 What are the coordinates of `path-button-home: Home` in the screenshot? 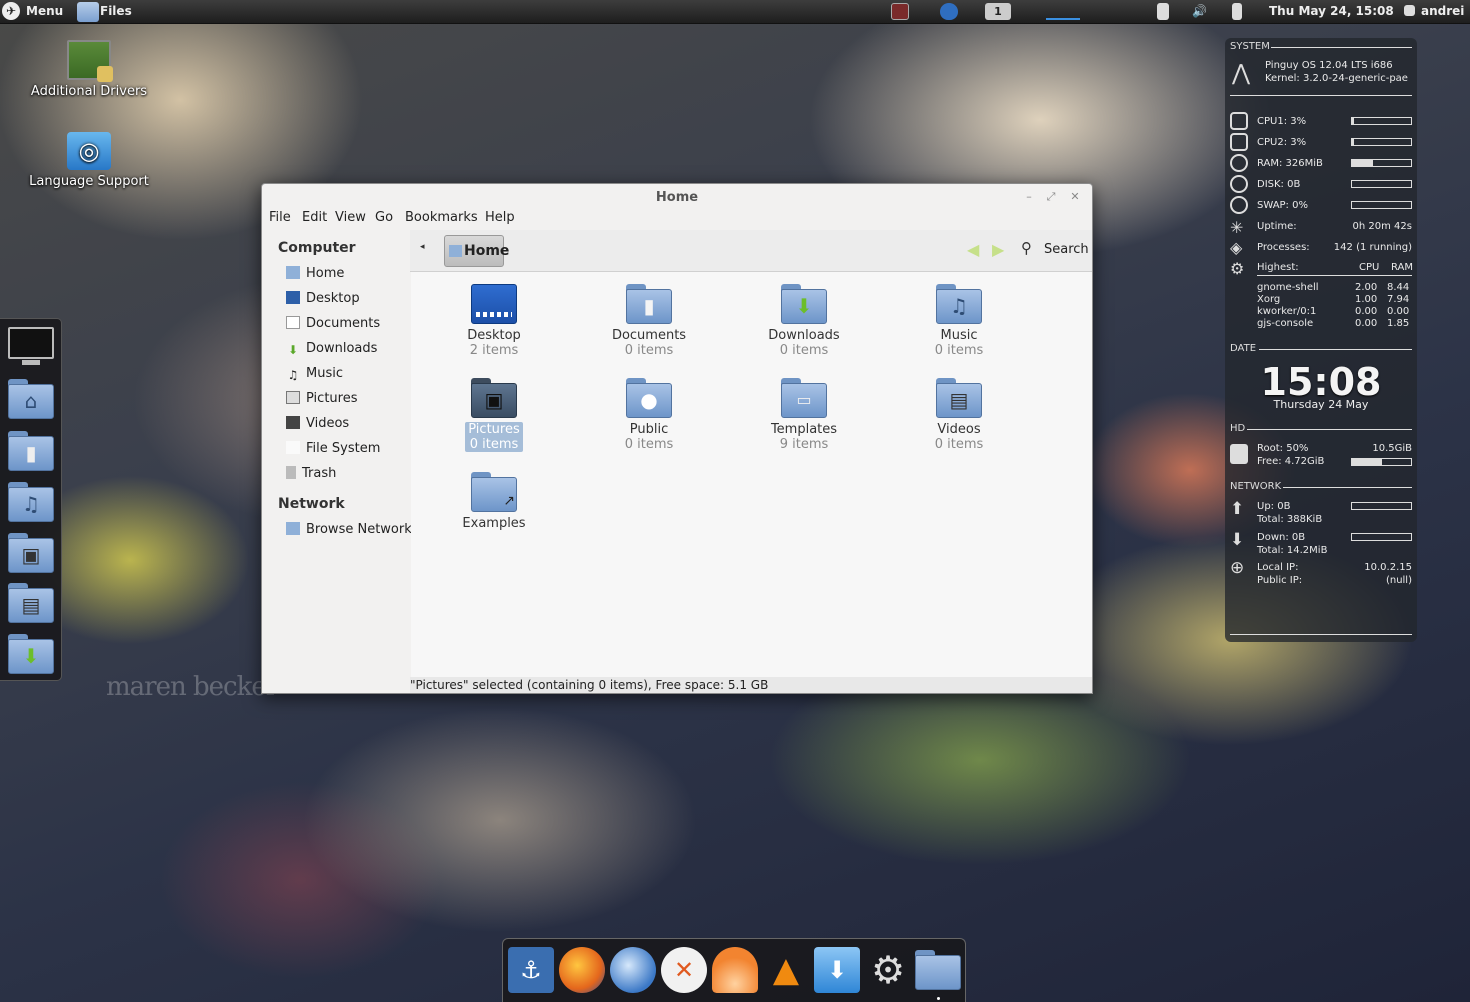 It's located at (476, 251).